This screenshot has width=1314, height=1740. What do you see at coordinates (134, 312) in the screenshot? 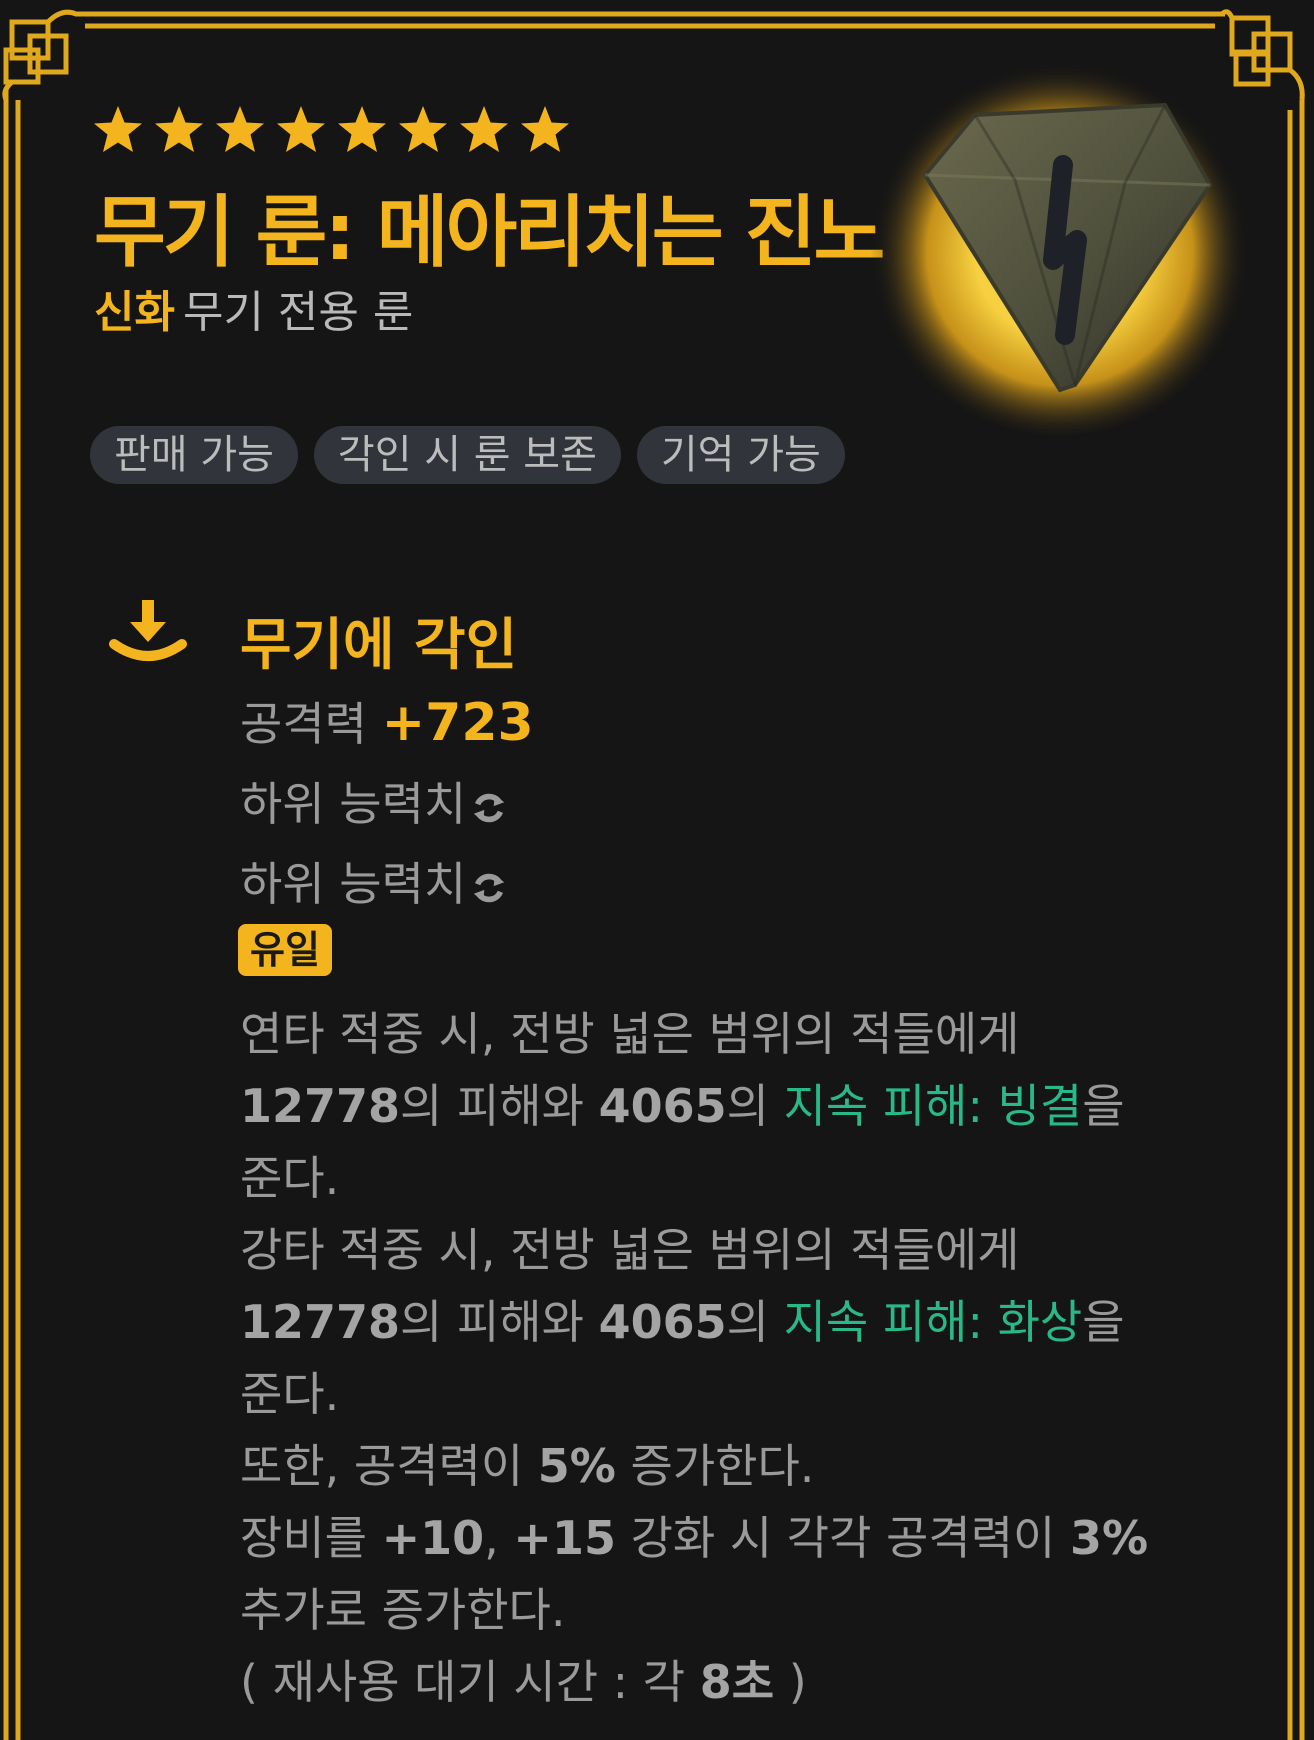
I see `item-grade: 신화` at bounding box center [134, 312].